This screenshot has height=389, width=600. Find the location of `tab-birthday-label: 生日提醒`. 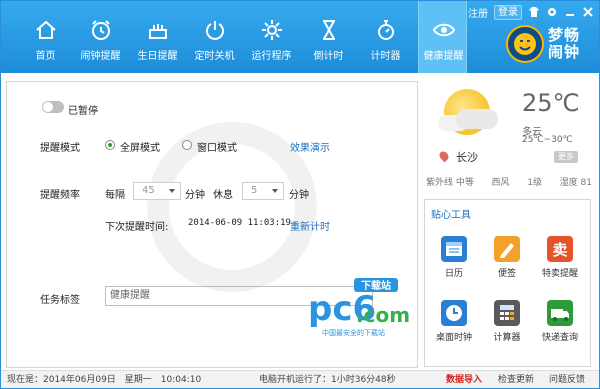

tab-birthday-label: 生日提醒 is located at coordinates (157, 56).